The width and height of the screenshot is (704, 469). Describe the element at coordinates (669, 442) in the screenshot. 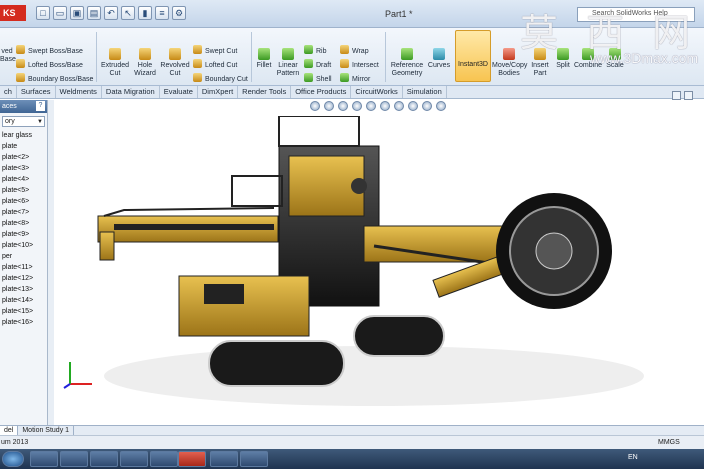

I see `unit-system: MMGS` at that location.